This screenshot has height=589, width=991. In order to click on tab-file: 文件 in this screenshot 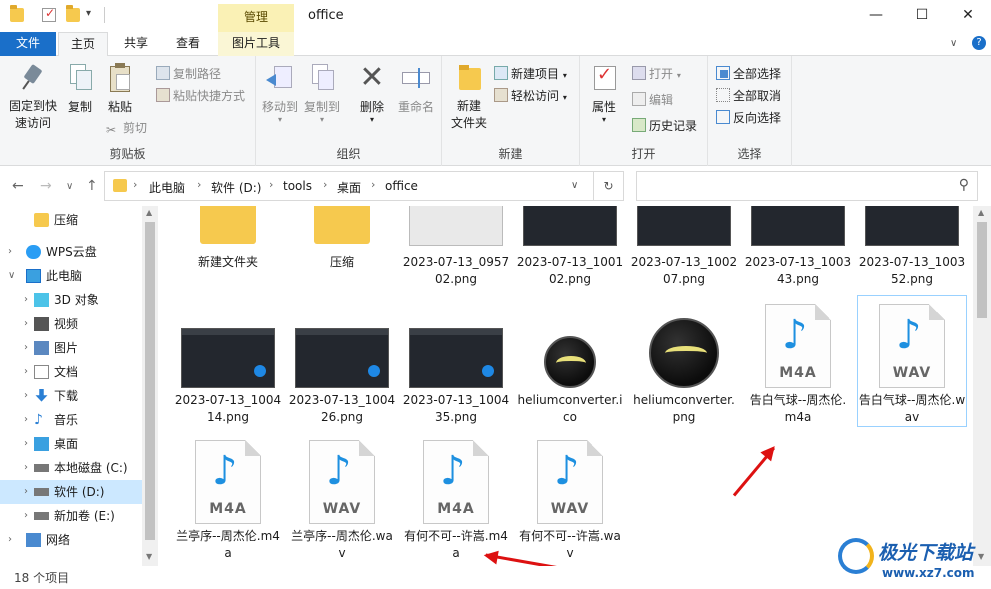, I will do `click(28, 44)`.